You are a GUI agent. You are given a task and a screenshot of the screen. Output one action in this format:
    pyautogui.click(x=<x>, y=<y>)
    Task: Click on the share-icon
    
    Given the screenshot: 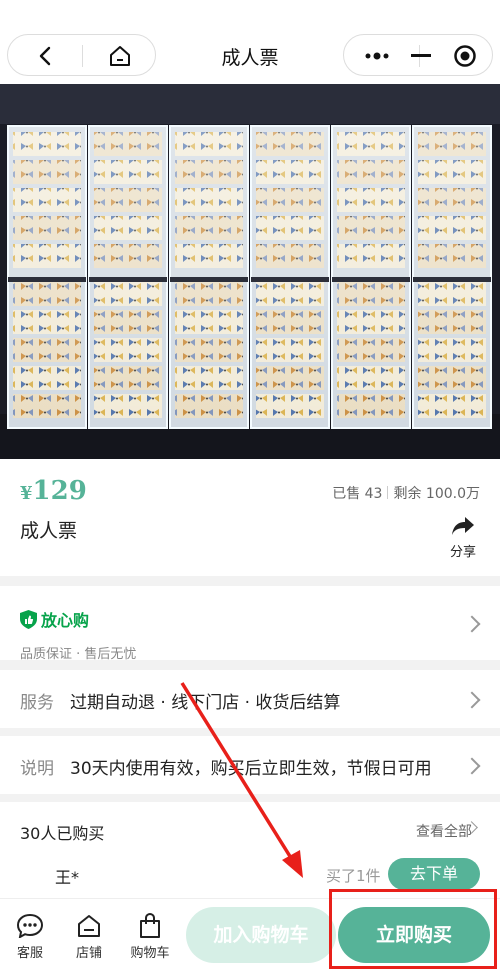 What is the action you would take?
    pyautogui.click(x=463, y=526)
    